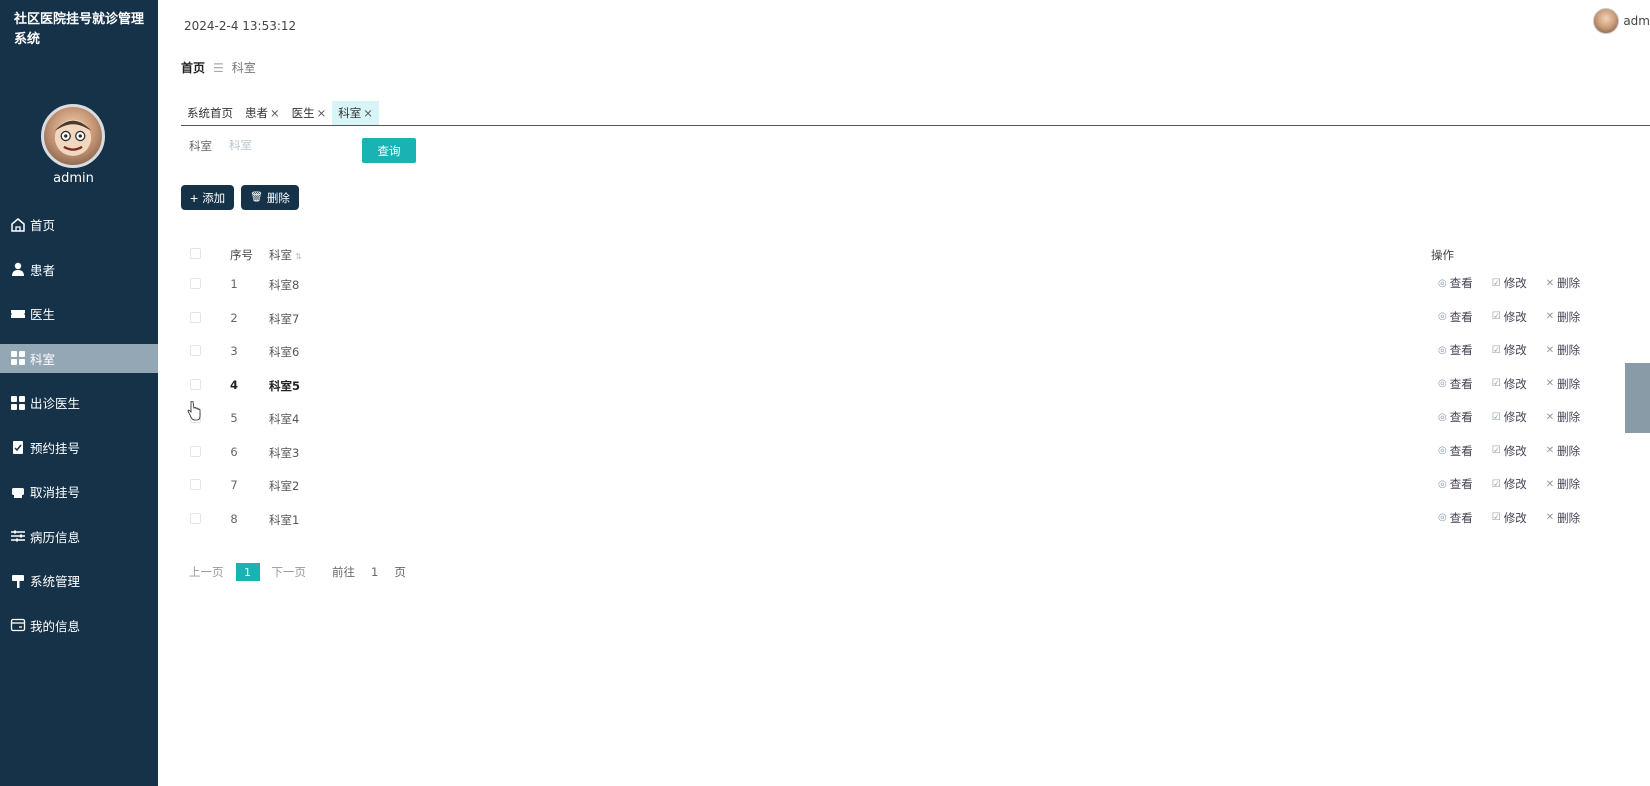 The image size is (1650, 786). I want to click on prev-page-button: 上一页, so click(206, 572).